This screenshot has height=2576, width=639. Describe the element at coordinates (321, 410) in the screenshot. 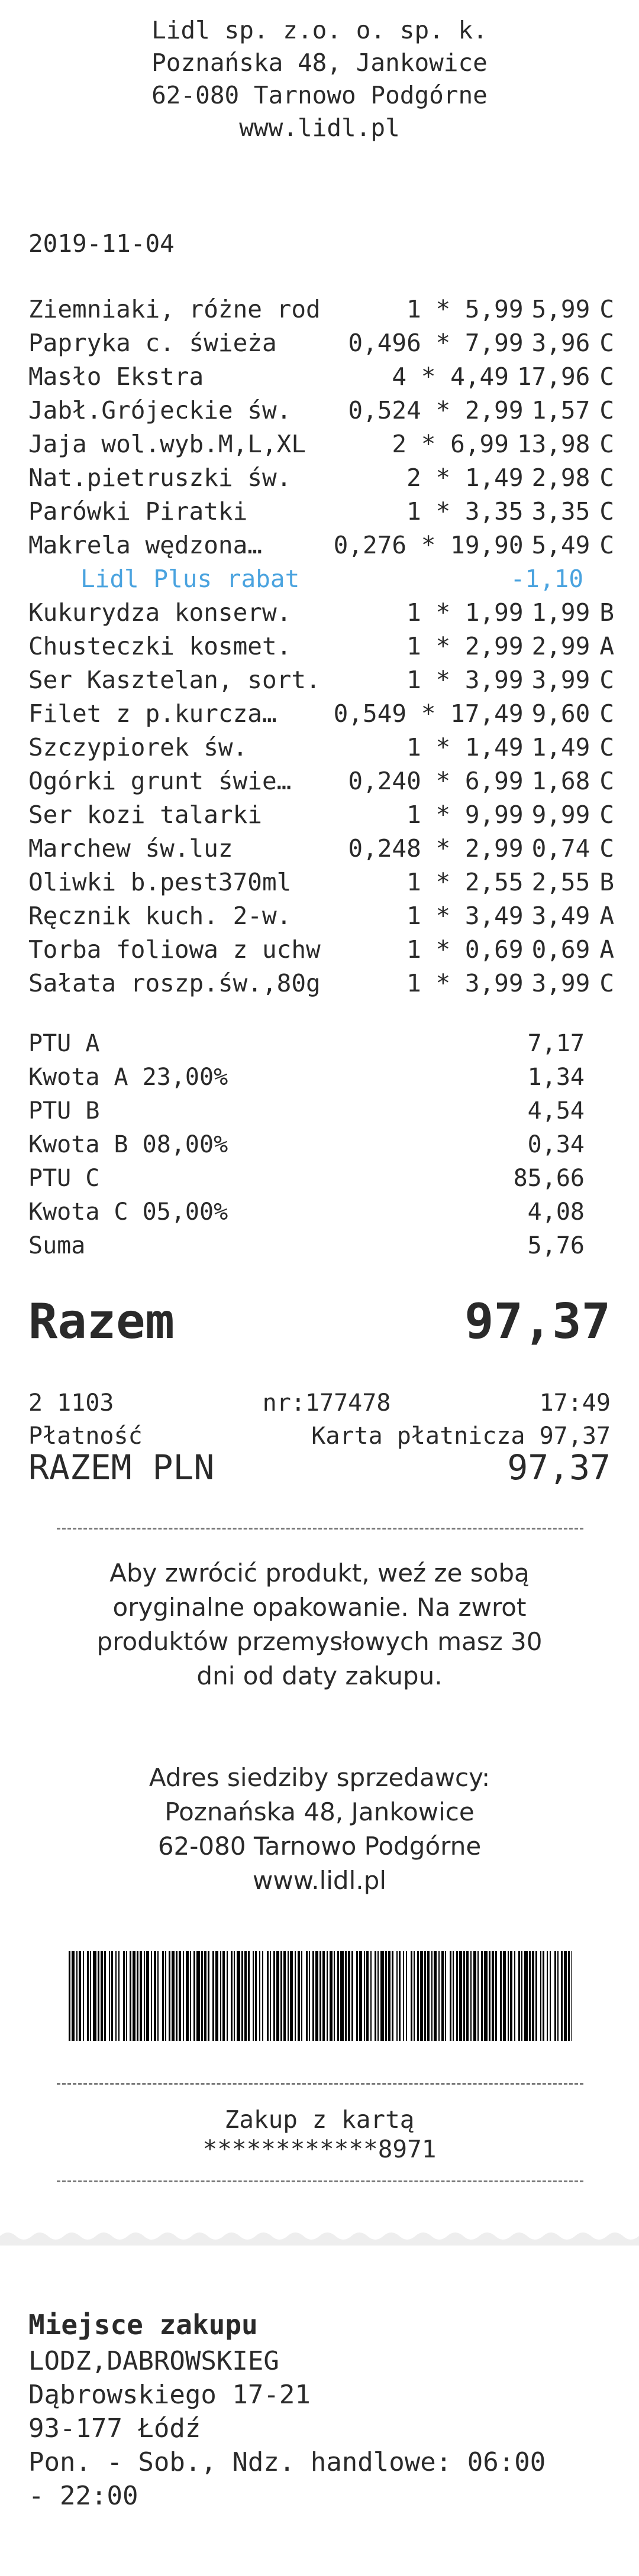

I see `line-item: Jabł.Grójeckie św. 0,524 * 2,99 1,57 C` at that location.